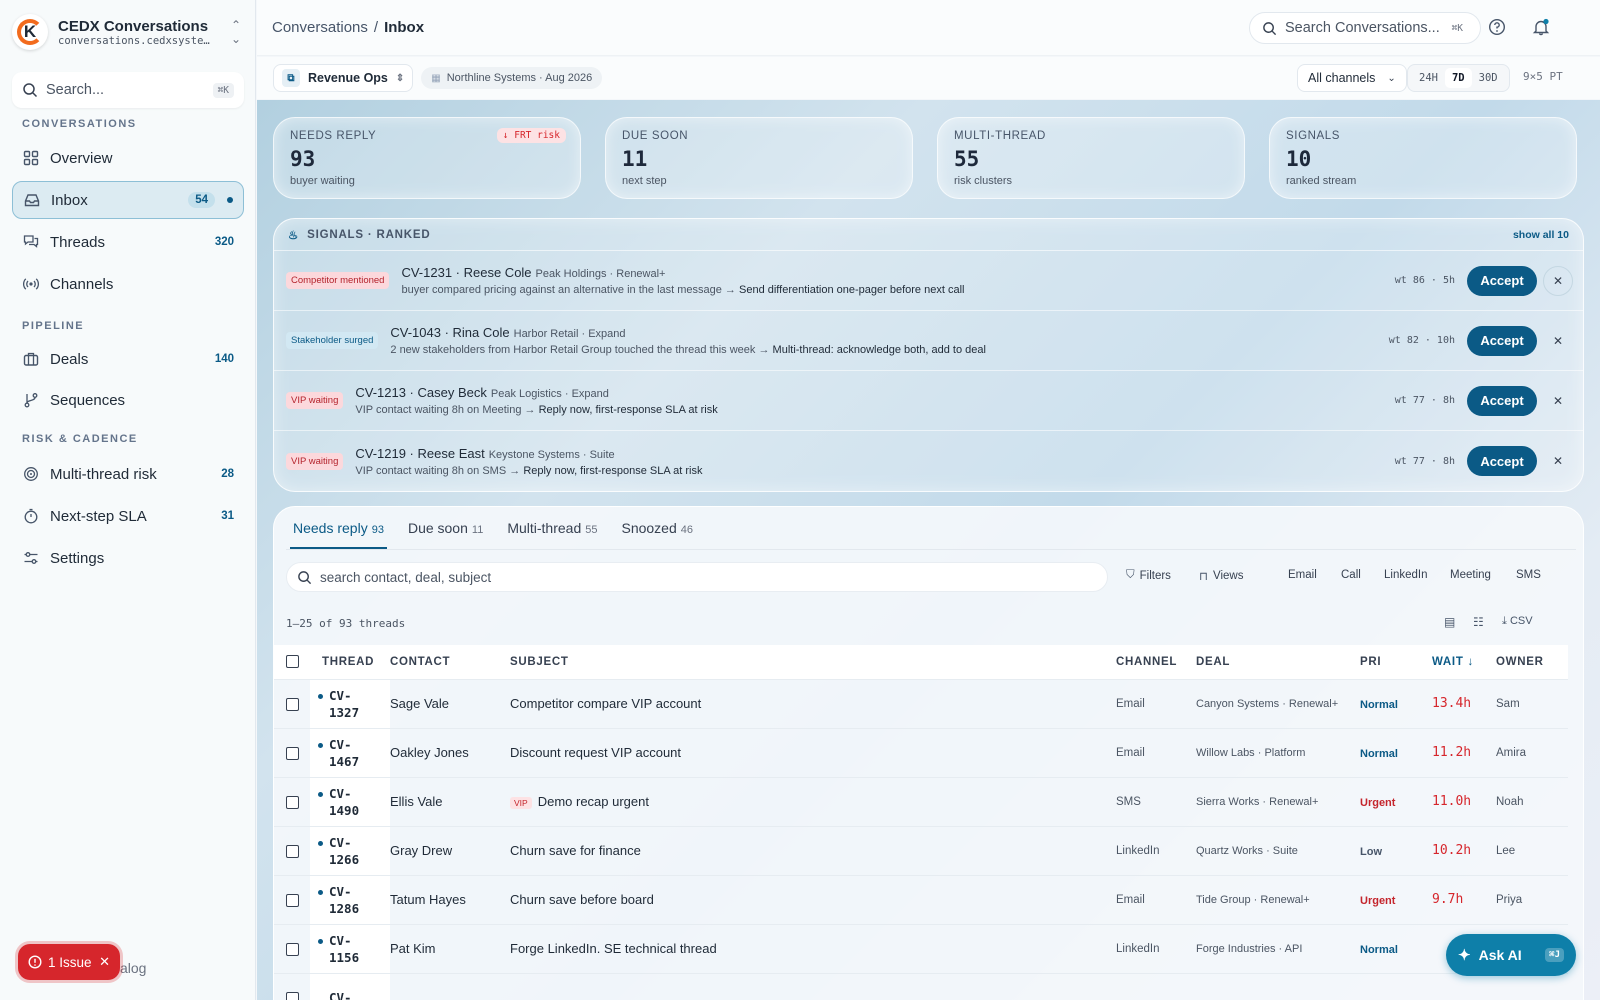 The height and width of the screenshot is (1000, 1600). What do you see at coordinates (1541, 235) in the screenshot?
I see `show-all-link: show all 10` at bounding box center [1541, 235].